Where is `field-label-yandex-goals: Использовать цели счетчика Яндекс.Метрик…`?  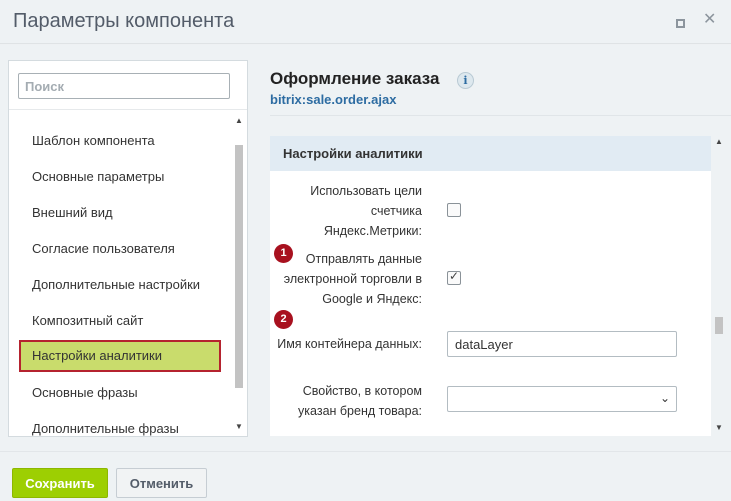 field-label-yandex-goals: Использовать цели счетчика Яндекс.Метрик… is located at coordinates (366, 211).